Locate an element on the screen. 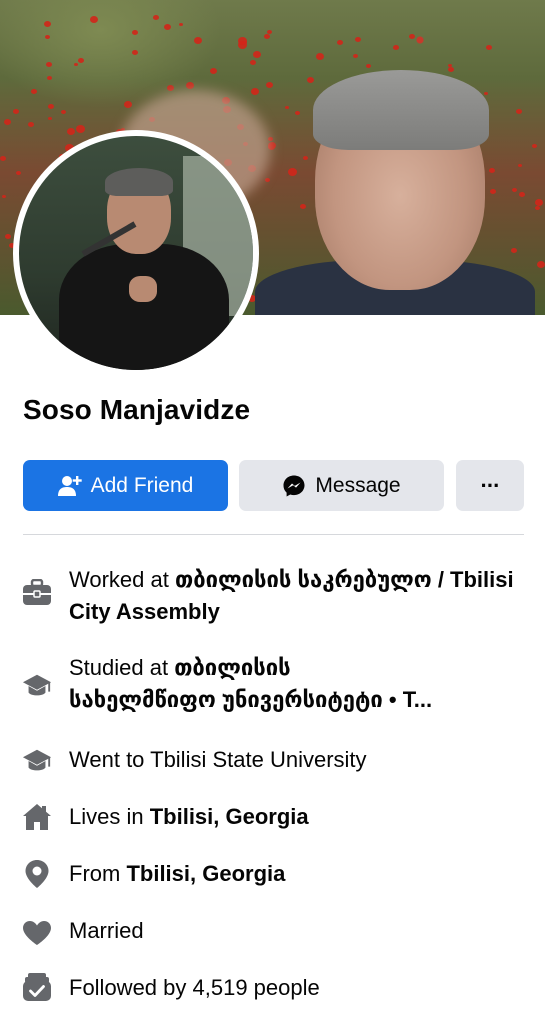 This screenshot has height=1024, width=545. followers-text: Followed by 4,519 people is located at coordinates (194, 987).